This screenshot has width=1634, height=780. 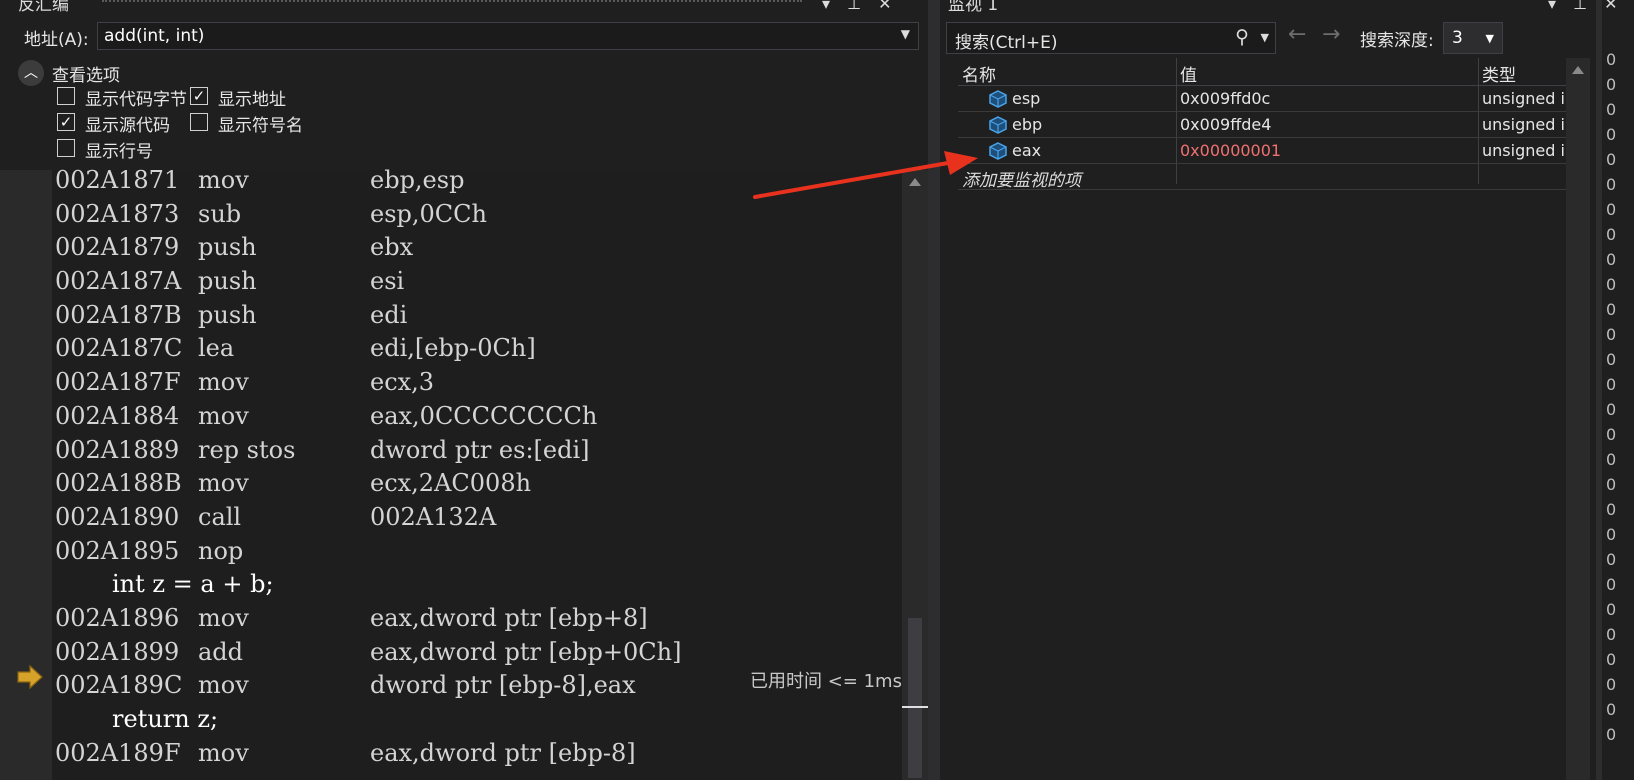 What do you see at coordinates (117, 551) in the screenshot?
I see `asm-address: 002A1895` at bounding box center [117, 551].